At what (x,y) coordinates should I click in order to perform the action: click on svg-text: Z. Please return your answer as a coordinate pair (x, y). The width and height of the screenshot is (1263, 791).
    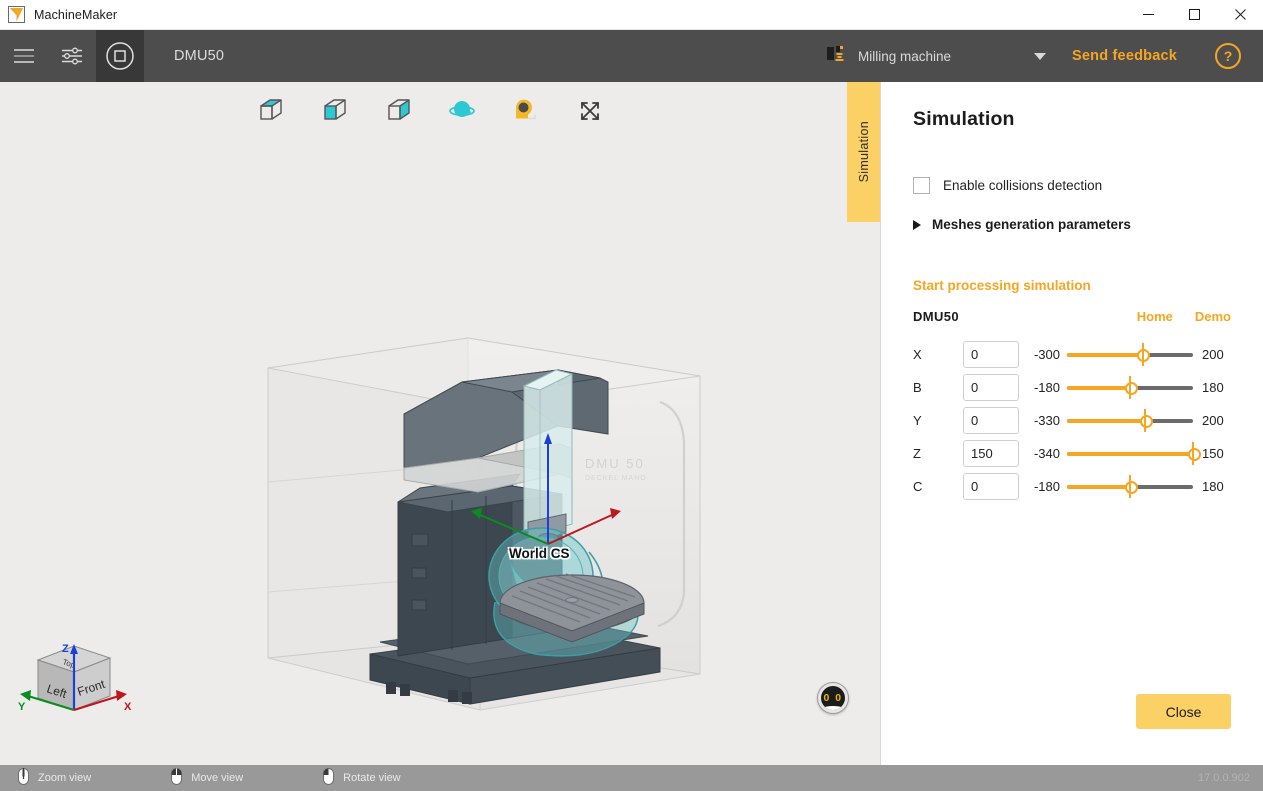
    Looking at the image, I should click on (65, 649).